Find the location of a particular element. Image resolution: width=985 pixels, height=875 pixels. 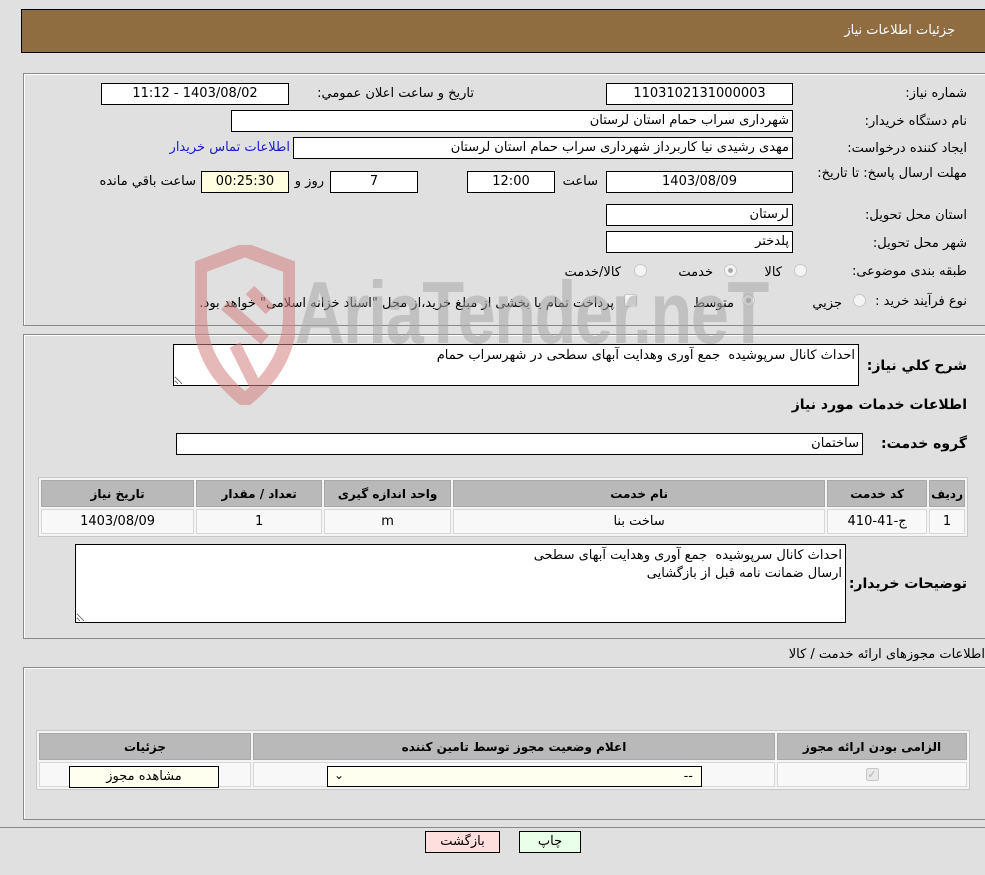

process-label: نوع فرآیند خرید : is located at coordinates (921, 301).